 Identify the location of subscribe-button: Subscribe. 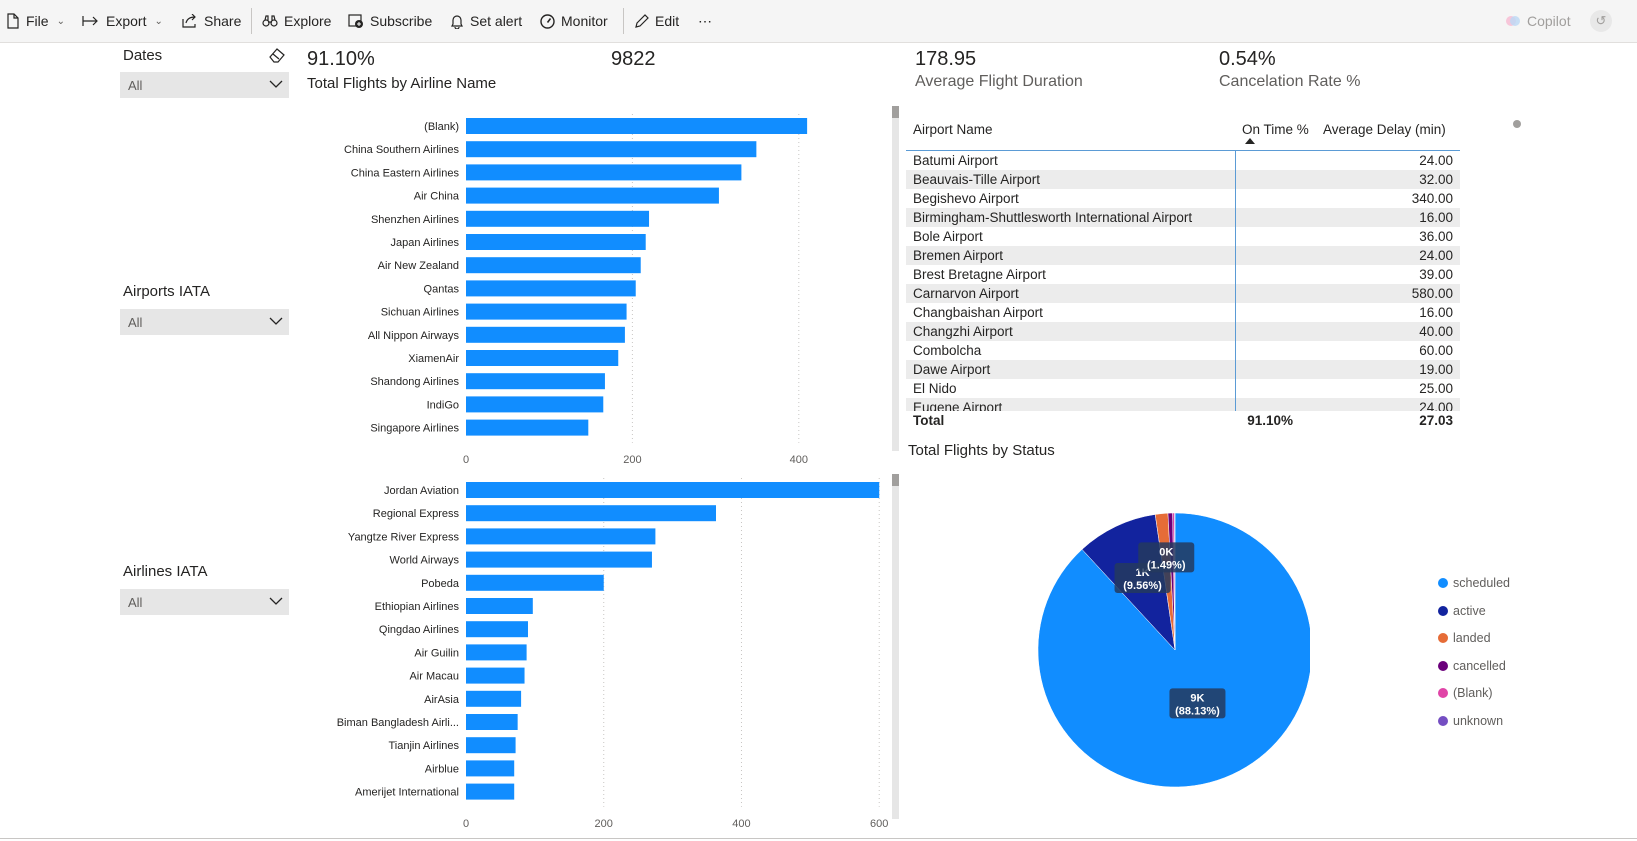
(390, 21).